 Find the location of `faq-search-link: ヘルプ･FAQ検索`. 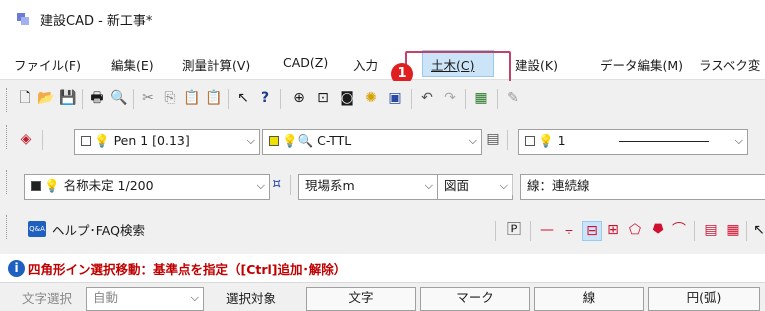

faq-search-link: ヘルプ･FAQ検索 is located at coordinates (98, 229).